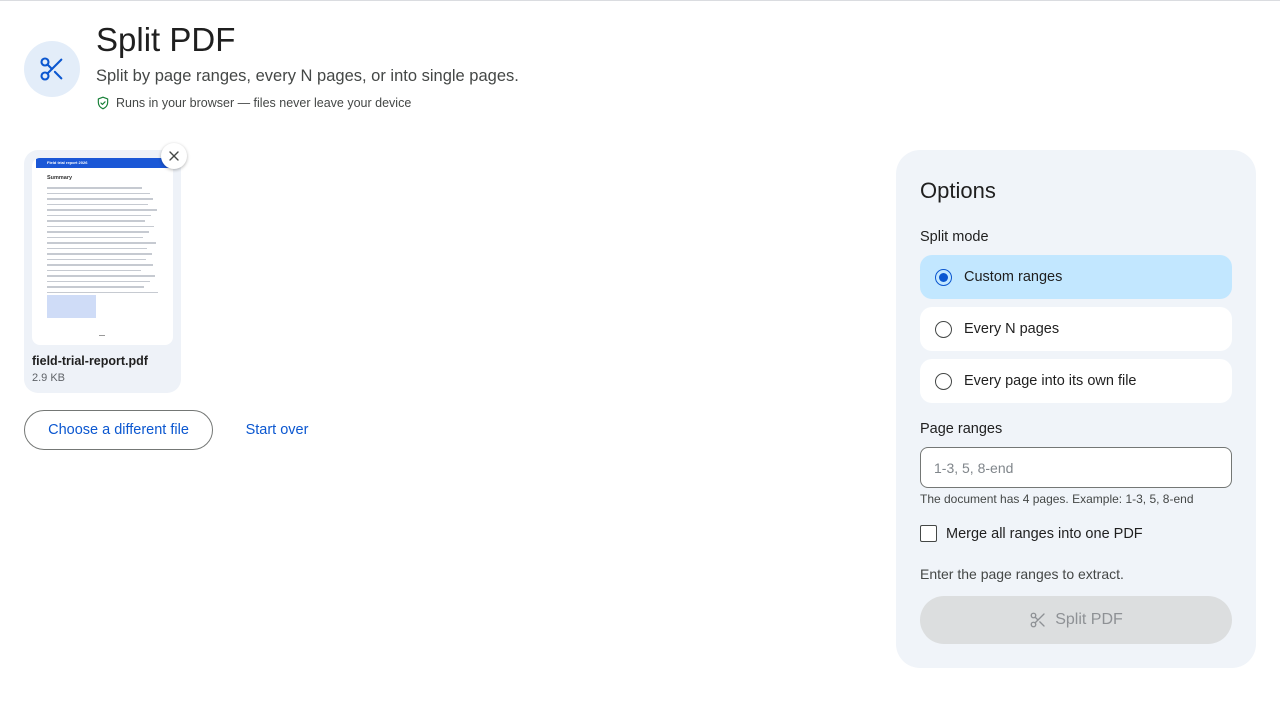 The height and width of the screenshot is (720, 1280). I want to click on status-message: Enter the page ranges to extract., so click(1022, 574).